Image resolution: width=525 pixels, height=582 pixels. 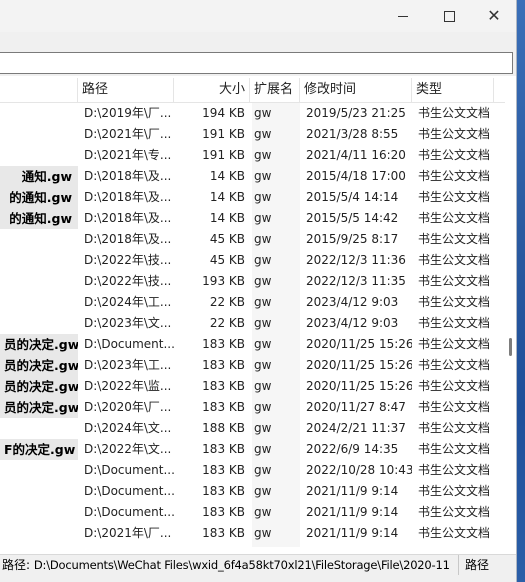 I want to click on maximize-icon, so click(x=449, y=16).